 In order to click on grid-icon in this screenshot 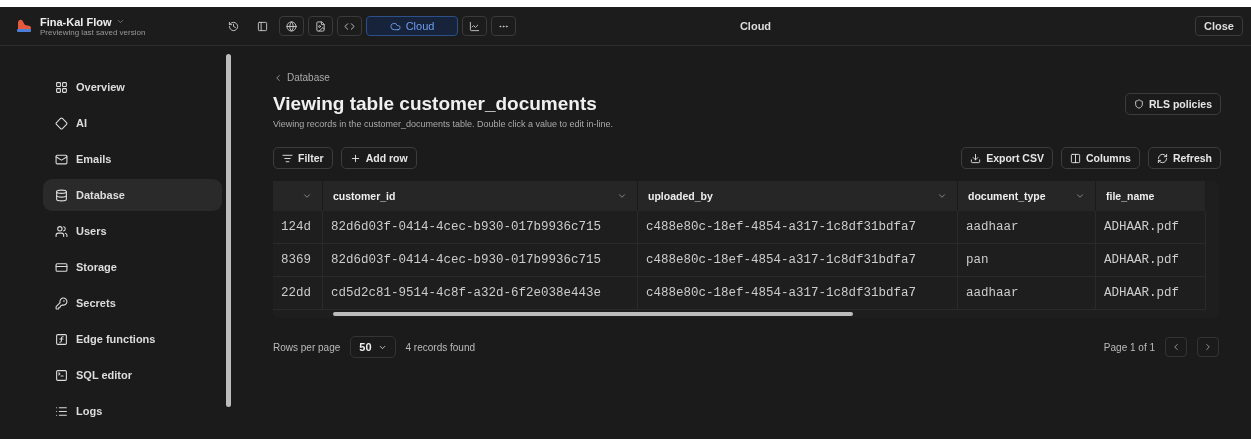, I will do `click(61, 87)`.